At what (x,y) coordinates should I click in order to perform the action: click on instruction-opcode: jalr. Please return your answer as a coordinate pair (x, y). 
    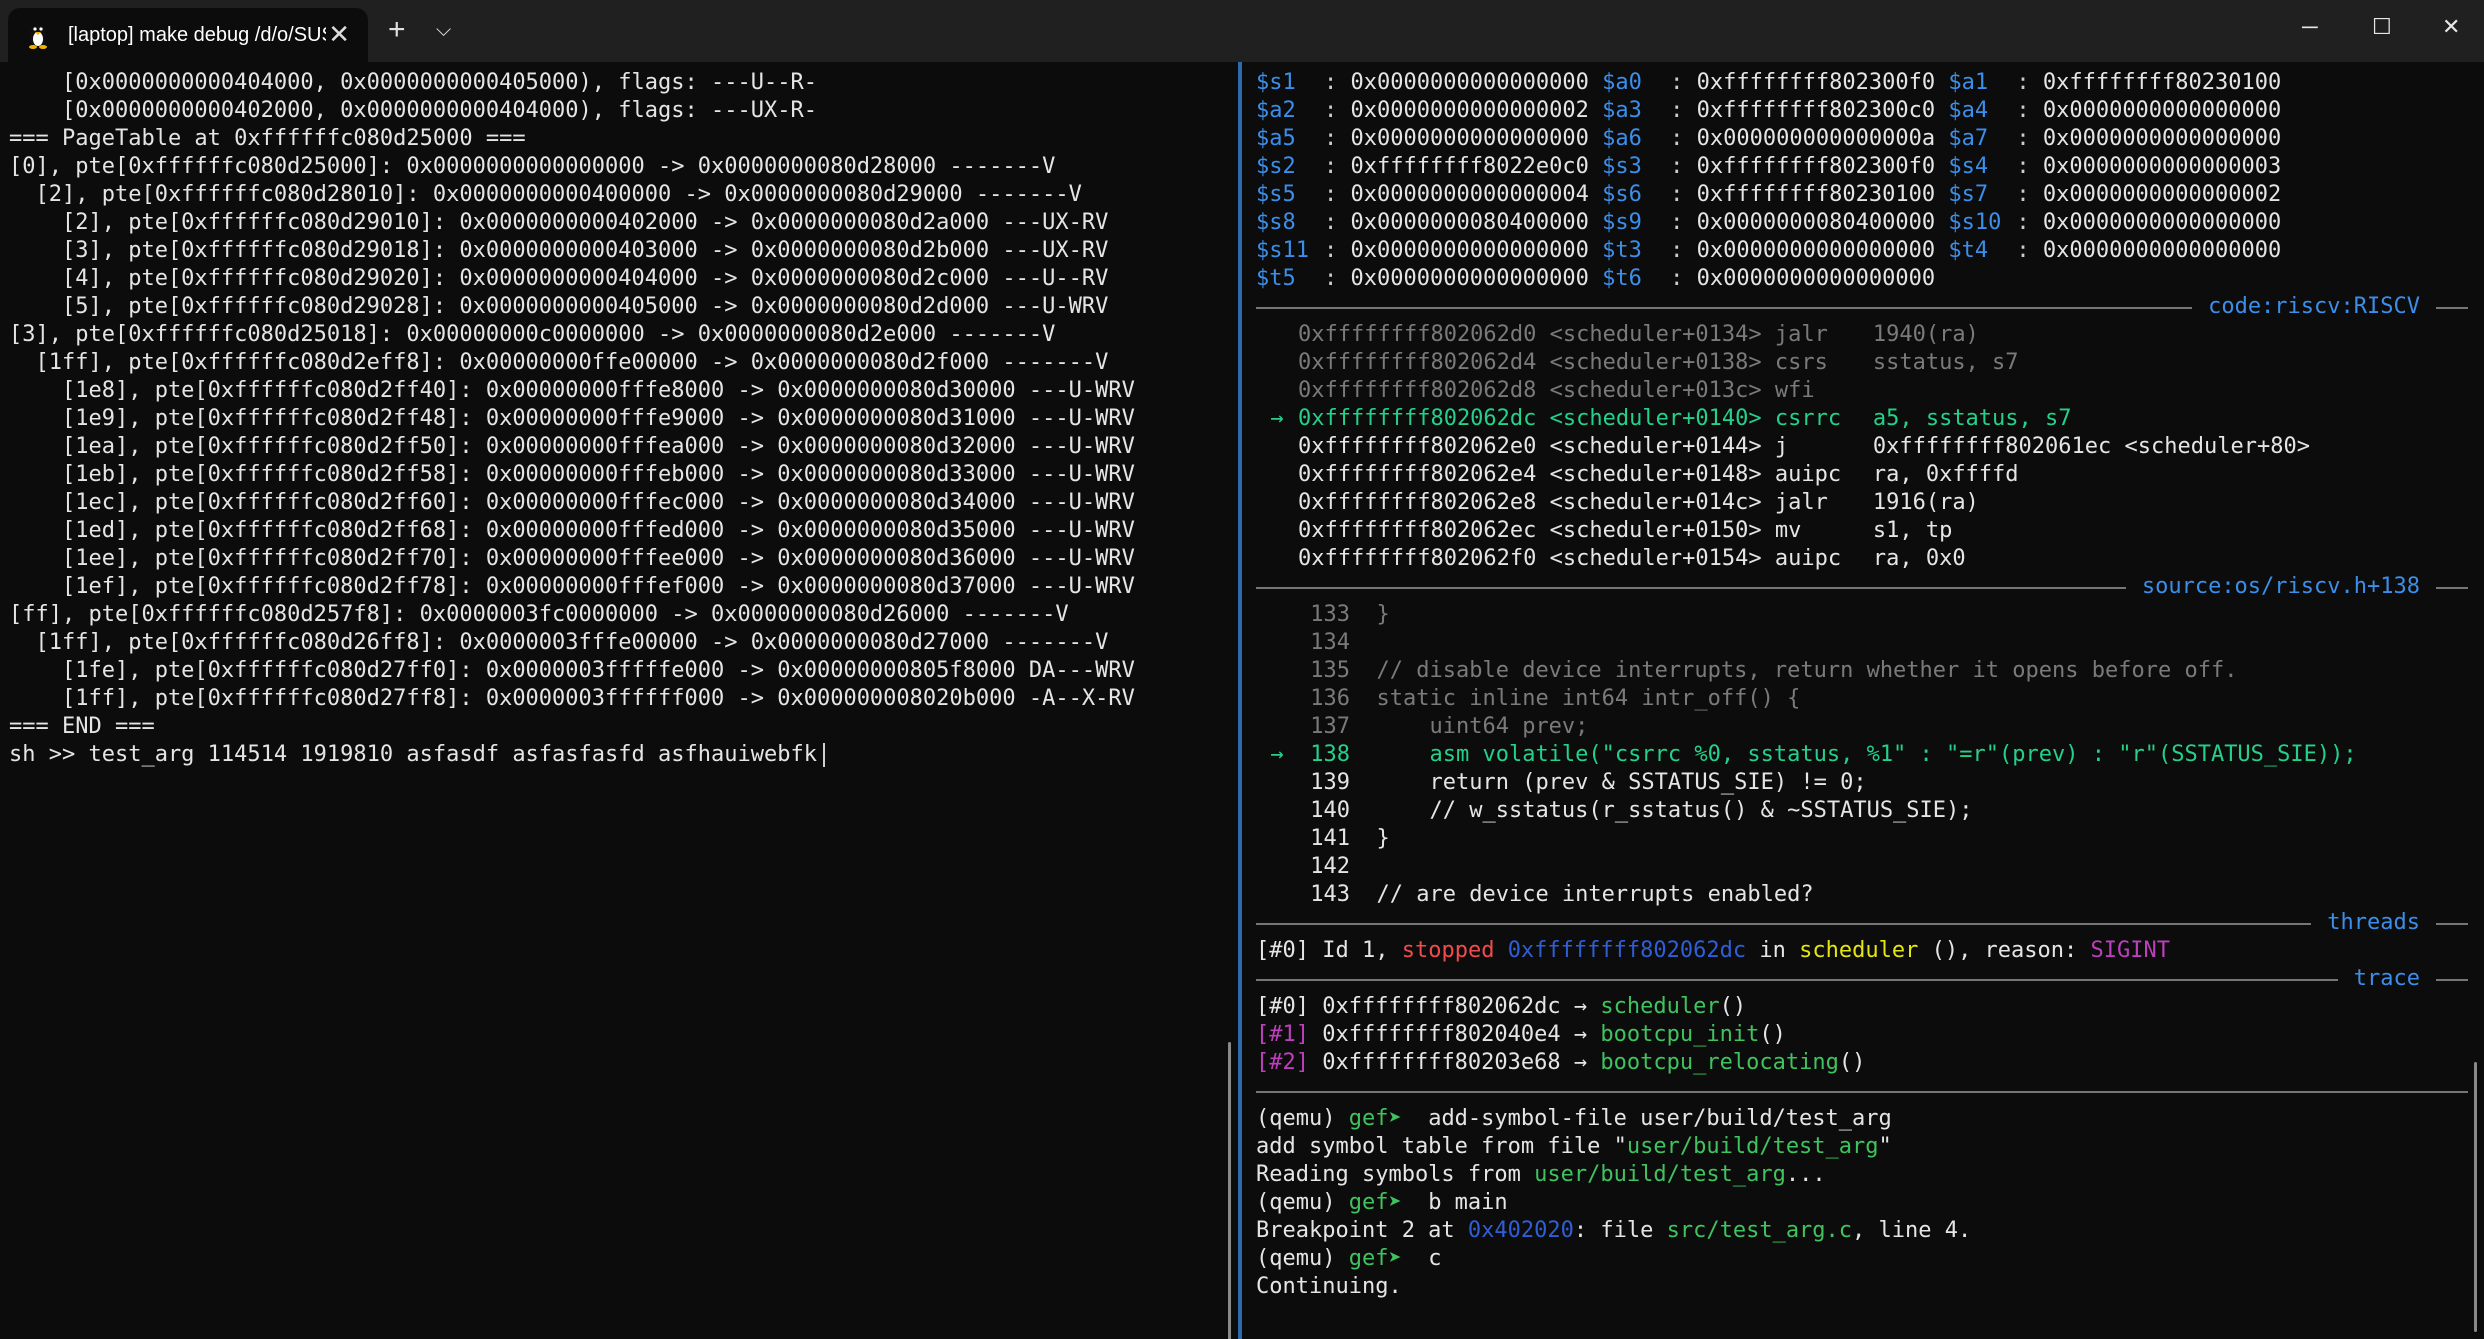
    Looking at the image, I should click on (1801, 502).